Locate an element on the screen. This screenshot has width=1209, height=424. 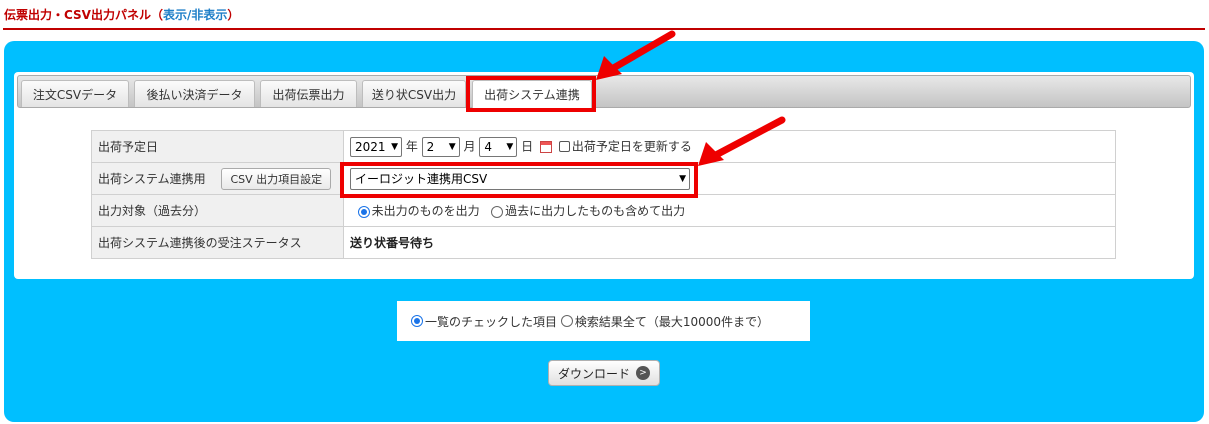
day-select: 4 ▼ is located at coordinates (498, 146).